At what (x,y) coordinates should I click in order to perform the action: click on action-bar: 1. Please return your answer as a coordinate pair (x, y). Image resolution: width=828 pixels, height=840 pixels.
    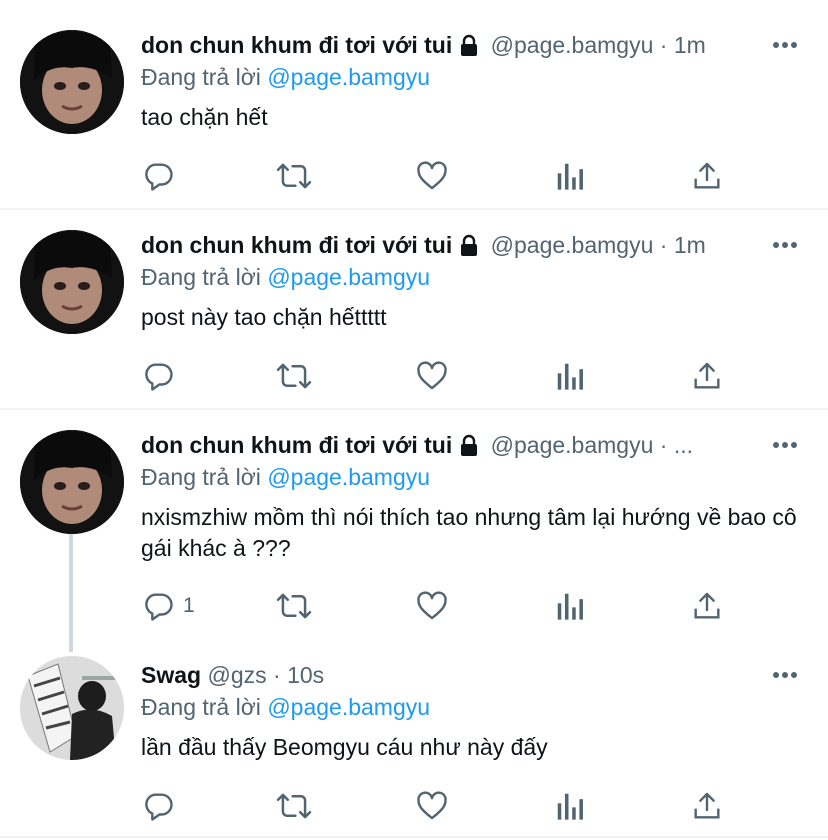
    Looking at the image, I should click on (441, 606).